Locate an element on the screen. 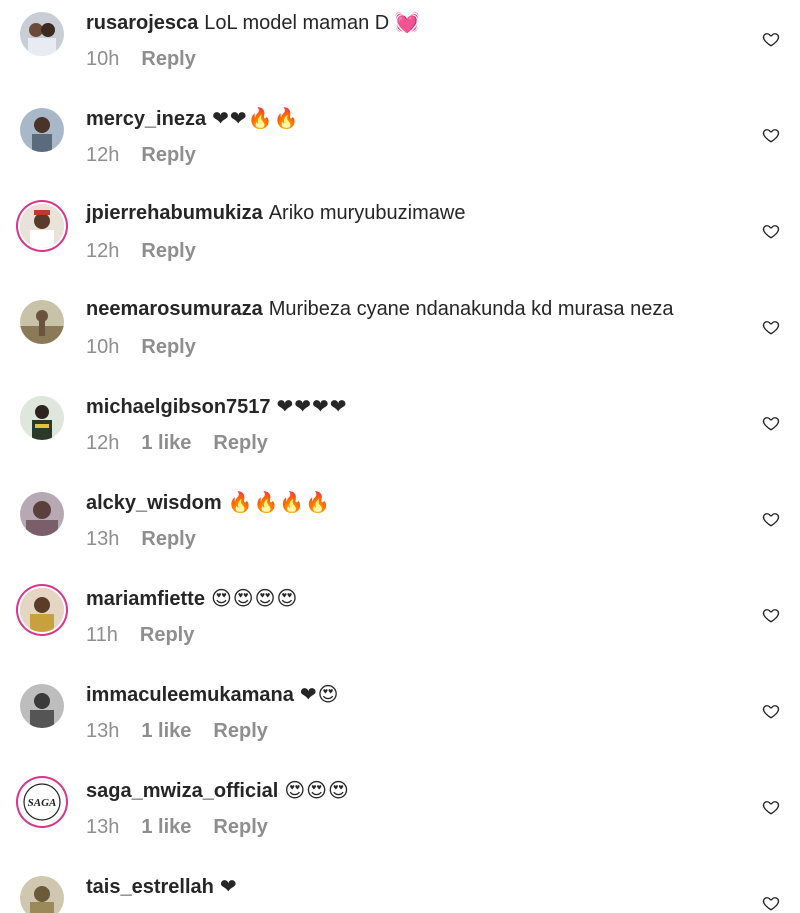 The width and height of the screenshot is (800, 913). comment-line: michaelgibson7517 ❤❤❤❤ is located at coordinates (217, 406).